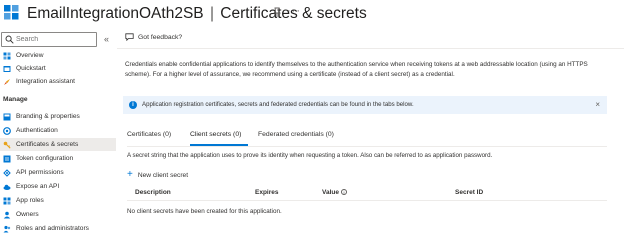 The height and width of the screenshot is (243, 624). I want to click on rocket-icon, so click(7, 81).